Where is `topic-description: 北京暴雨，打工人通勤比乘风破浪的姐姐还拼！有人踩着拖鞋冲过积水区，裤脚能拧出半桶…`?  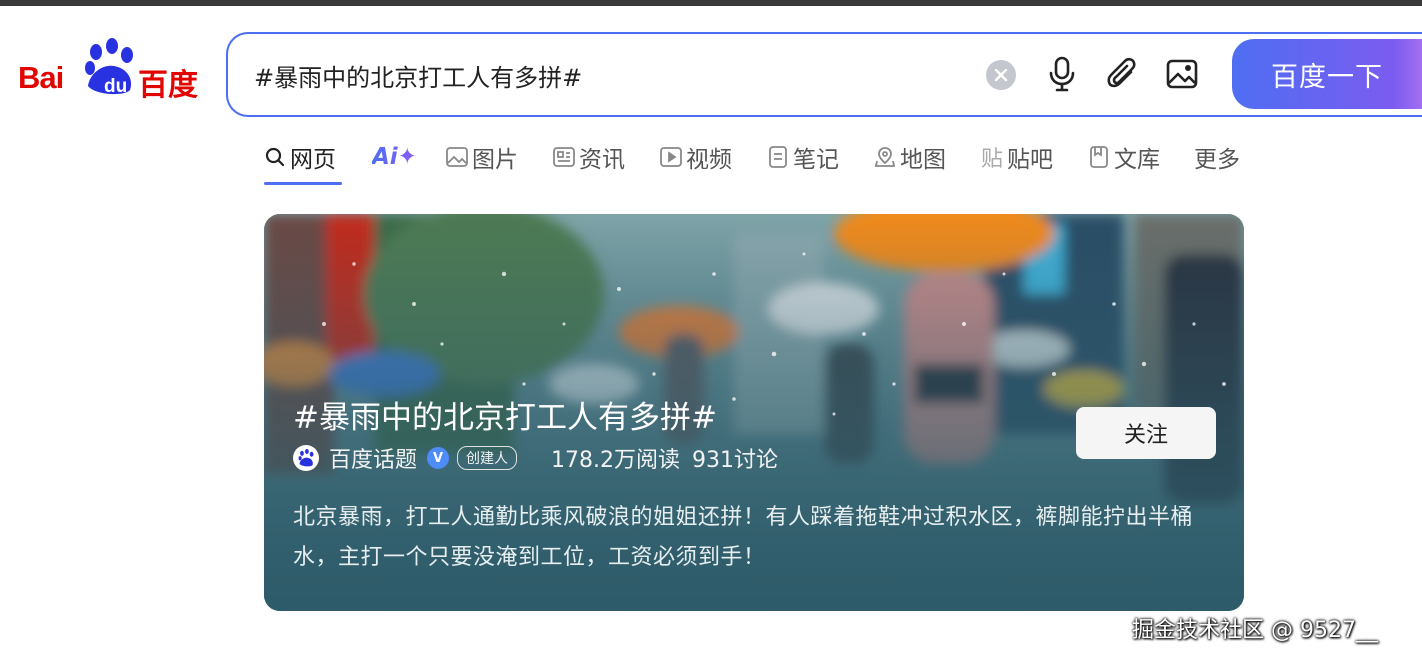 topic-description: 北京暴雨，打工人通勤比乘风破浪的姐姐还拼！有人踩着拖鞋冲过积水区，裤脚能拧出半桶… is located at coordinates (743, 537).